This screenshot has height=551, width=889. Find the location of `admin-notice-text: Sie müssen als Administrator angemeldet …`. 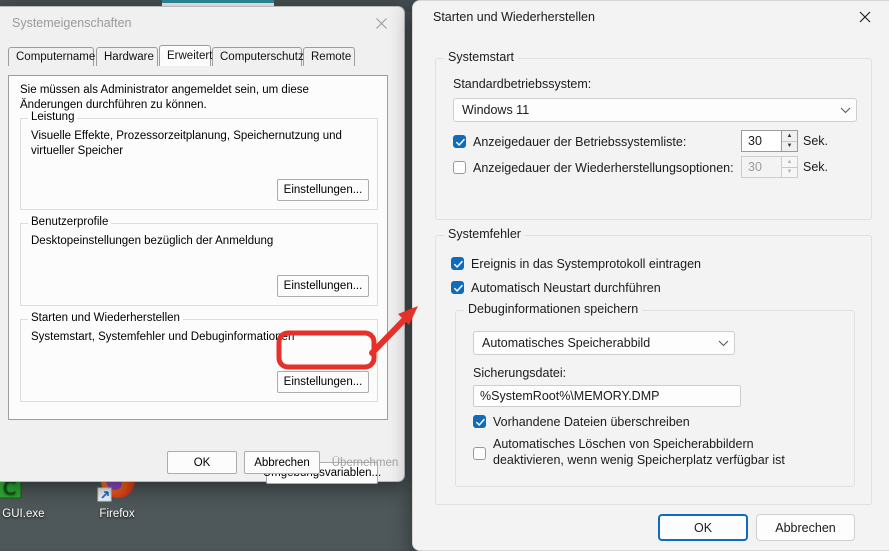

admin-notice-text: Sie müssen als Administrator angemeldet … is located at coordinates (164, 97).